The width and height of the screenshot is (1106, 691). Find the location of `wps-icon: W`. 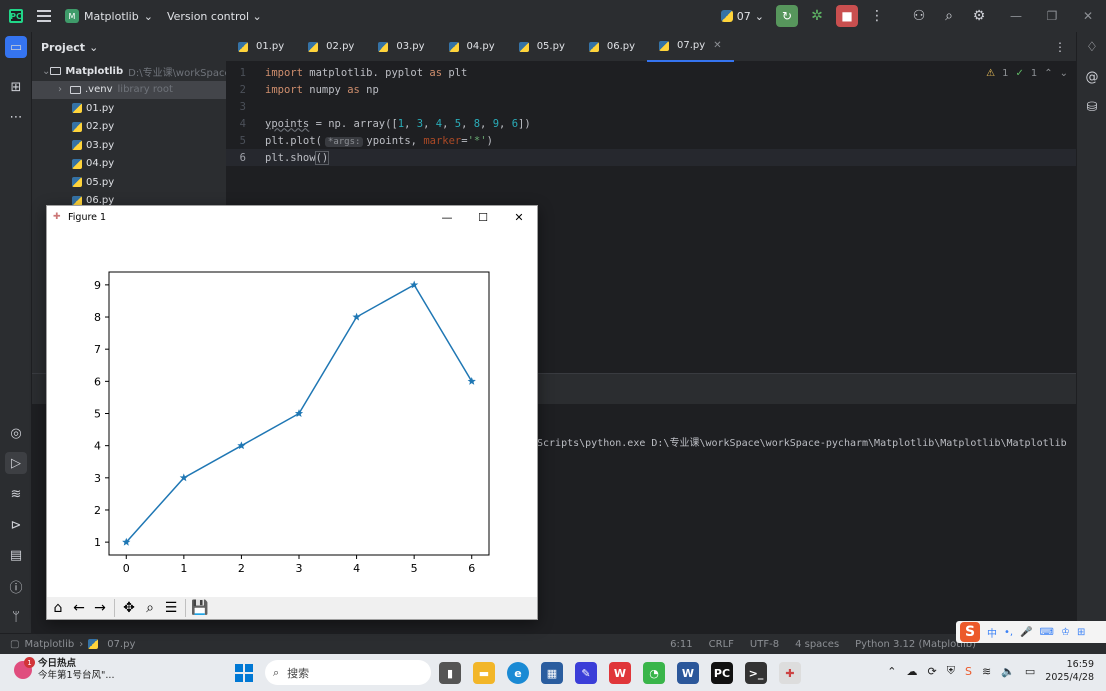

wps-icon: W is located at coordinates (620, 673).